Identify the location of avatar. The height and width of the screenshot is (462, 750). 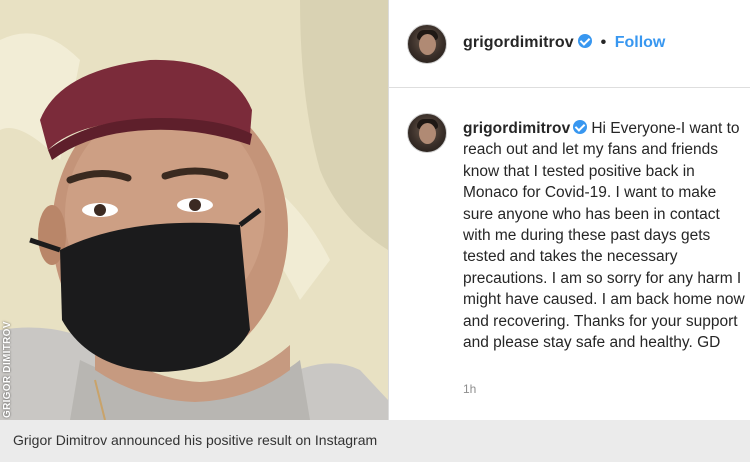
(427, 44).